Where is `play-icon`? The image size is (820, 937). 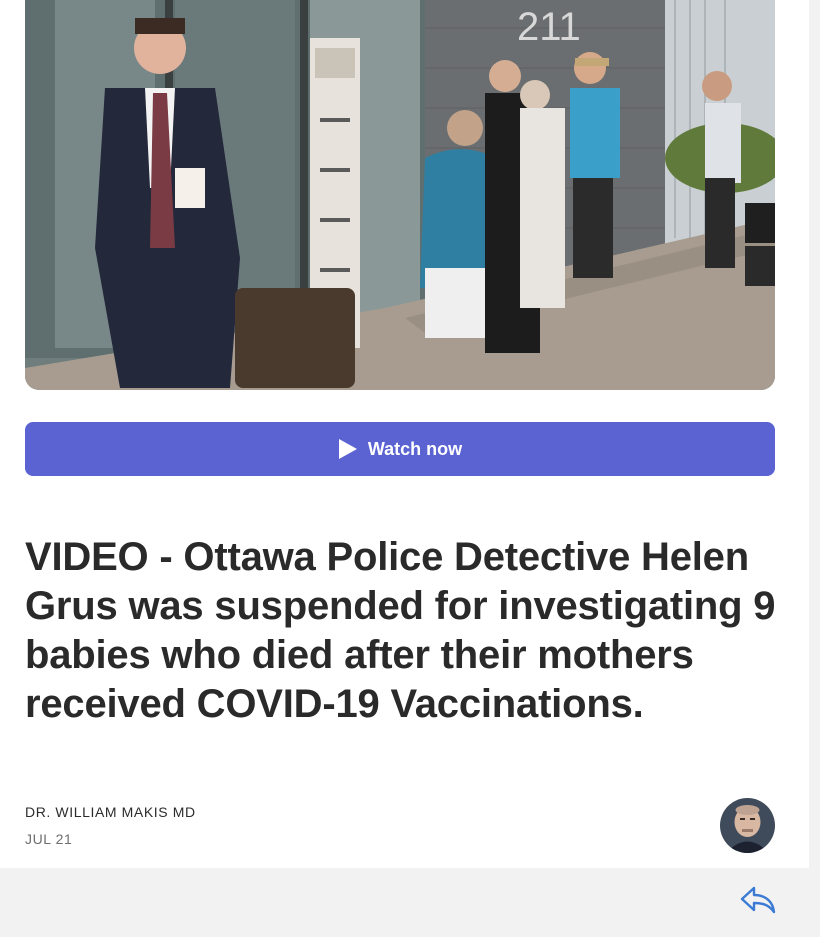 play-icon is located at coordinates (347, 449).